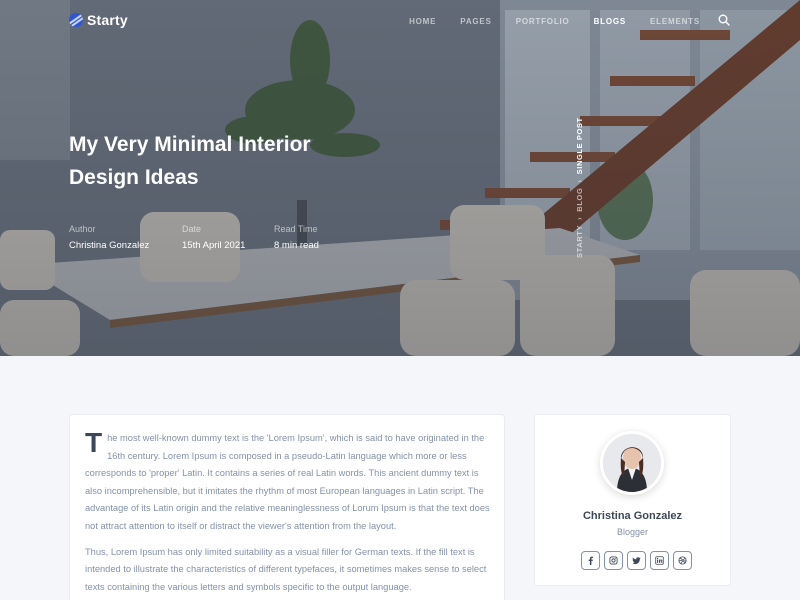 Image resolution: width=800 pixels, height=600 pixels. I want to click on search-icon, so click(724, 20).